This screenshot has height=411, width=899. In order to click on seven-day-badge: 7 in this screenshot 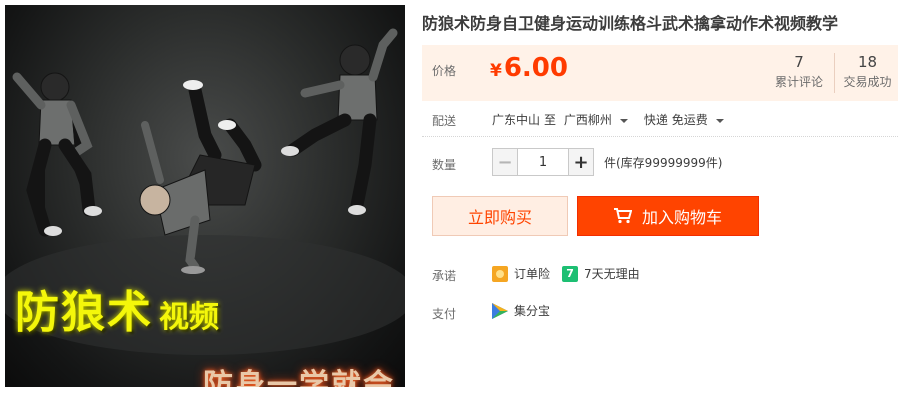, I will do `click(570, 273)`.